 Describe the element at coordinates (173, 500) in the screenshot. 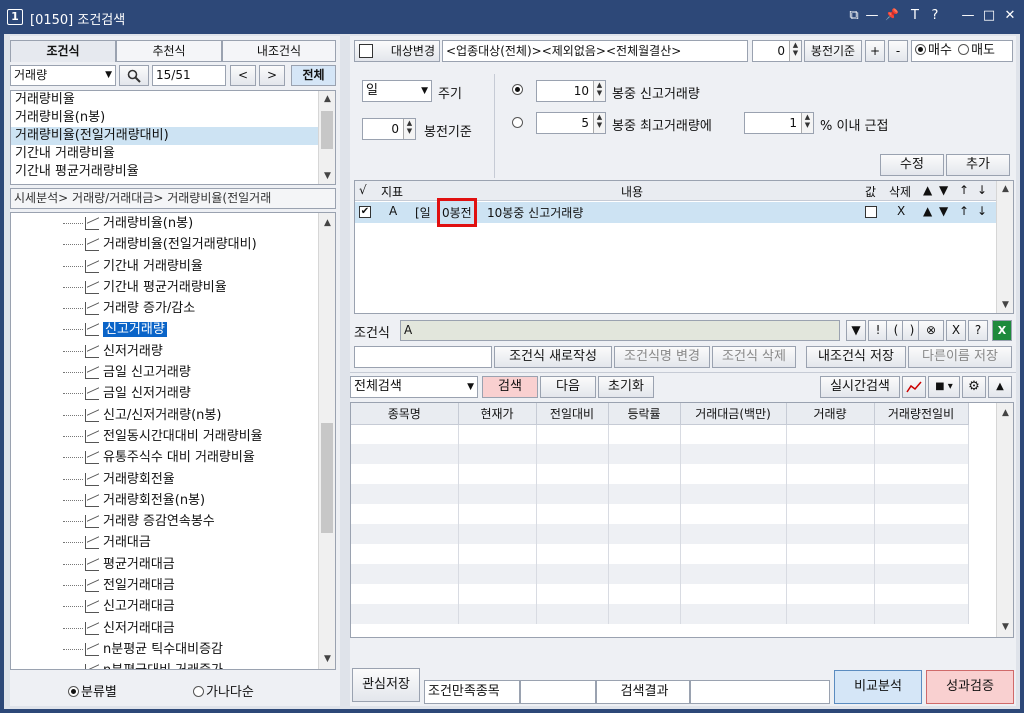

I see `tree-item: 거래량회전율(n봉)` at that location.